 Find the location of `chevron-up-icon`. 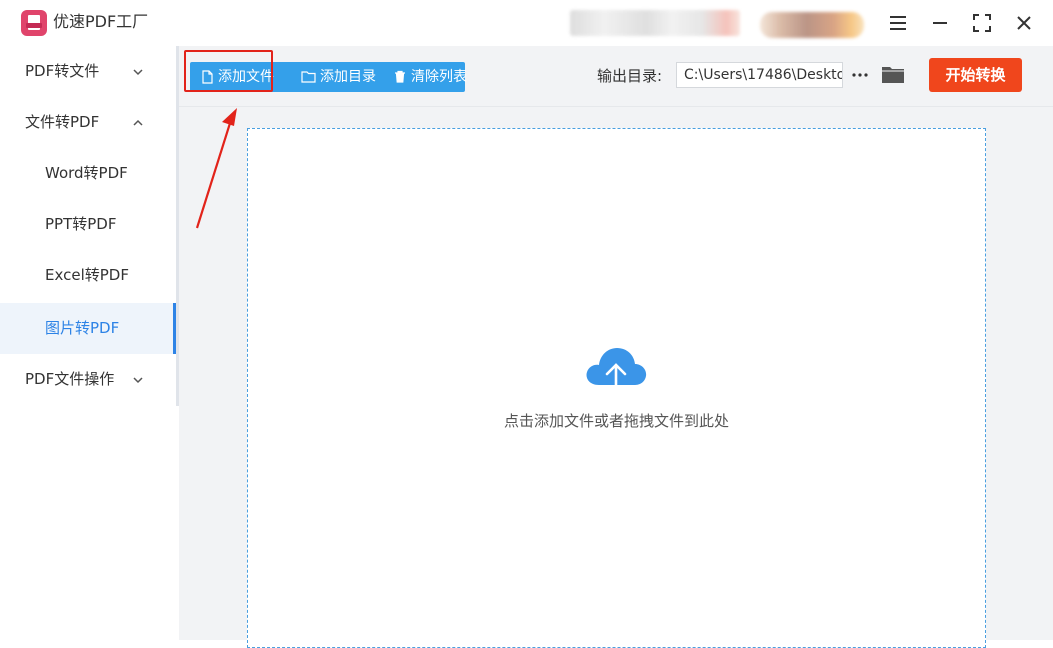

chevron-up-icon is located at coordinates (138, 122).